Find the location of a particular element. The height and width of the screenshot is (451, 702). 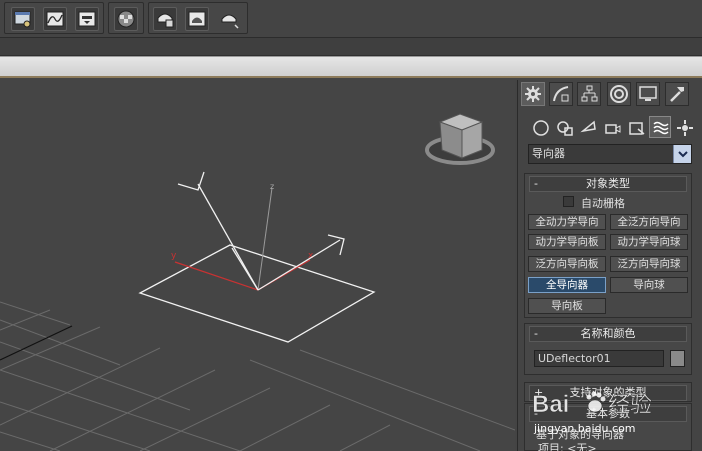

shapes-icon is located at coordinates (564, 127).